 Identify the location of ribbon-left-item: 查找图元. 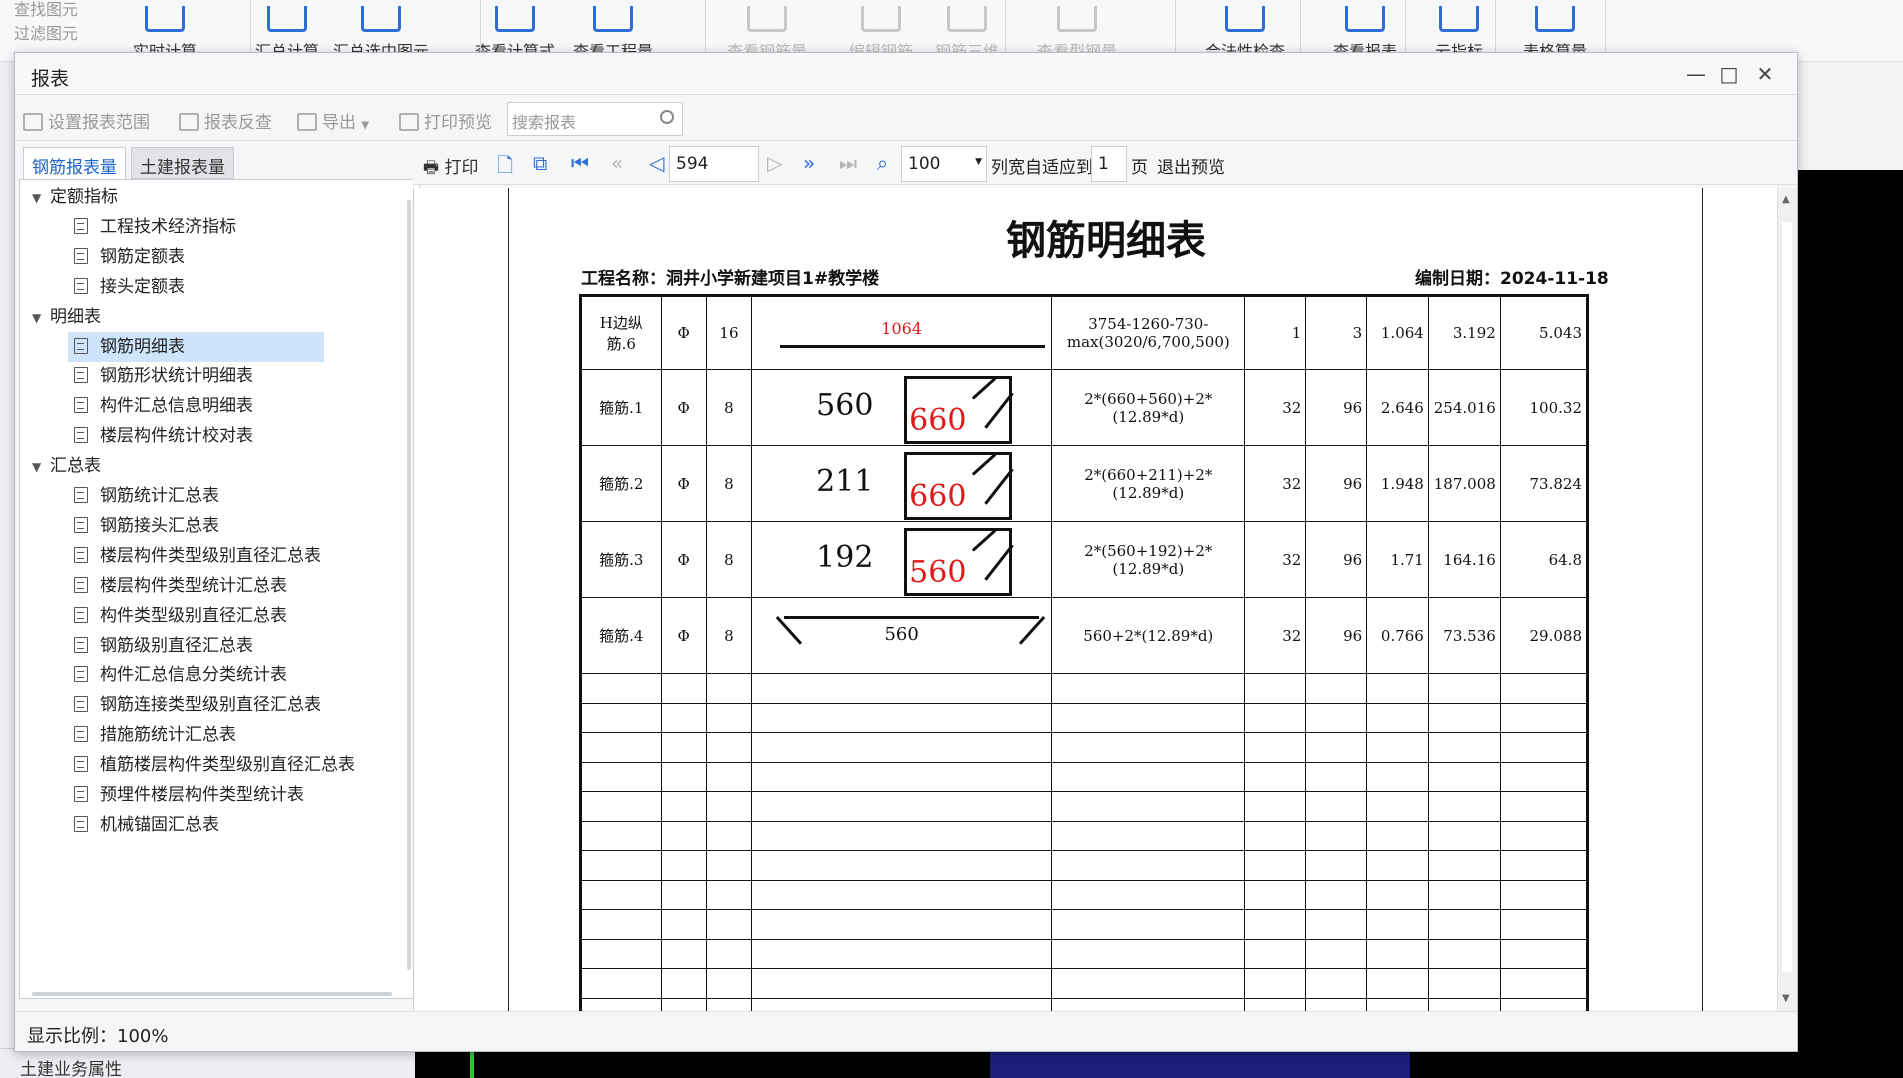
(46, 10).